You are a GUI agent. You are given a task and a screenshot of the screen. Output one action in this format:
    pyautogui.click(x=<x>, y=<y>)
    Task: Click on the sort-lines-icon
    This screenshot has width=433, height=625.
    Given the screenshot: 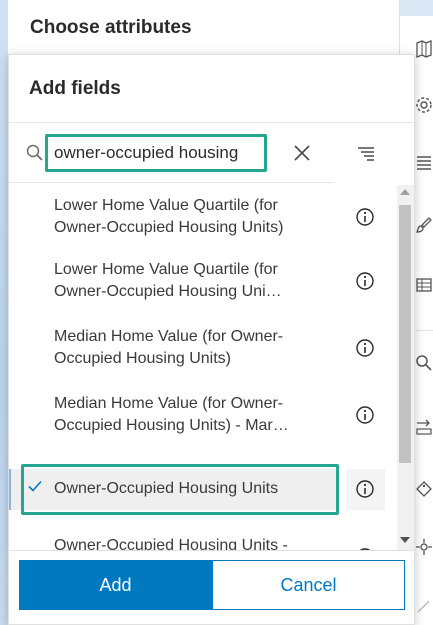 What is the action you would take?
    pyautogui.click(x=366, y=154)
    